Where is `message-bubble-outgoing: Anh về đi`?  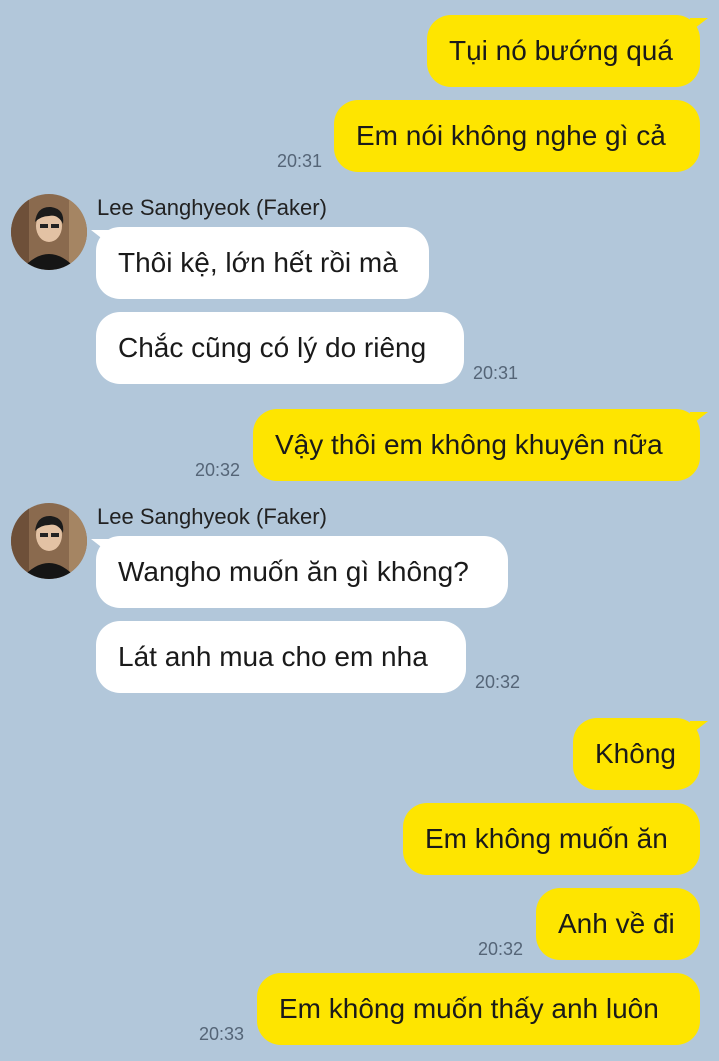 message-bubble-outgoing: Anh về đi is located at coordinates (618, 924).